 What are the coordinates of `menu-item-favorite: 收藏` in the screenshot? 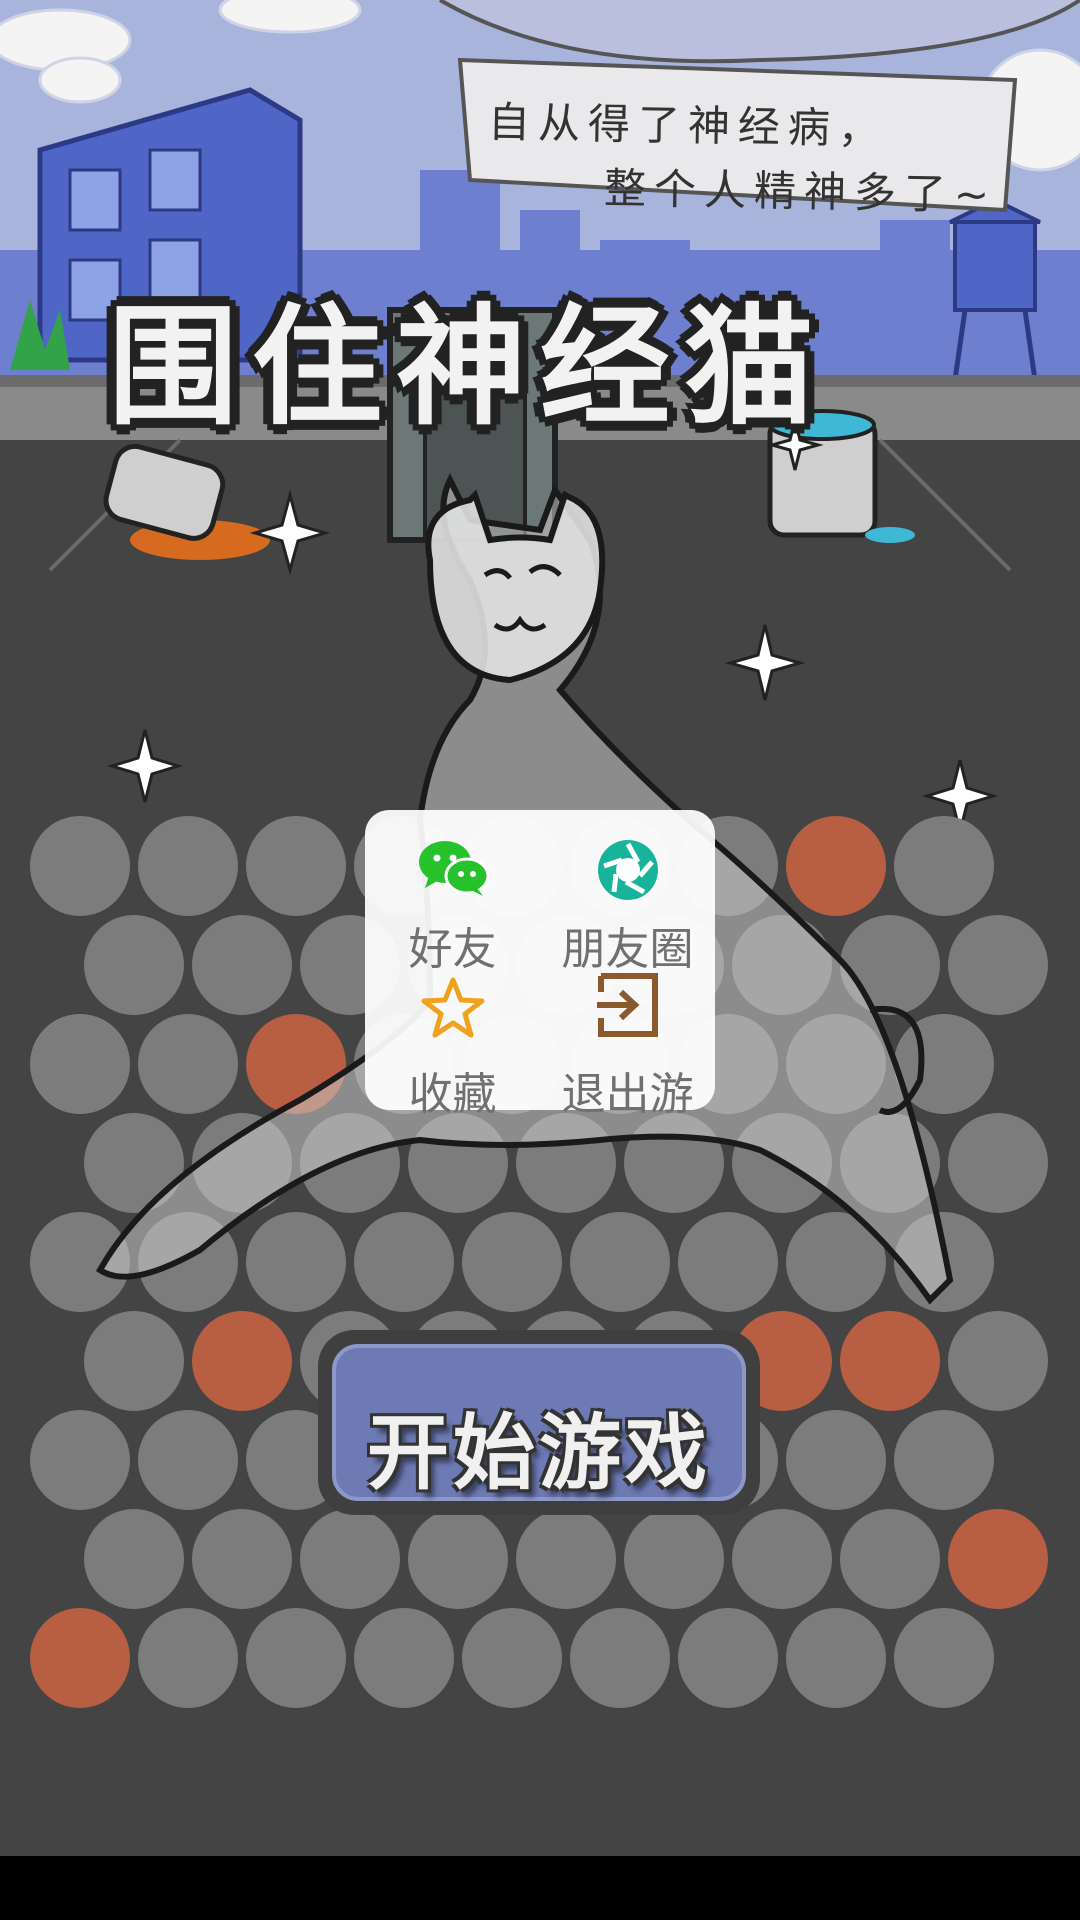 It's located at (452, 1040).